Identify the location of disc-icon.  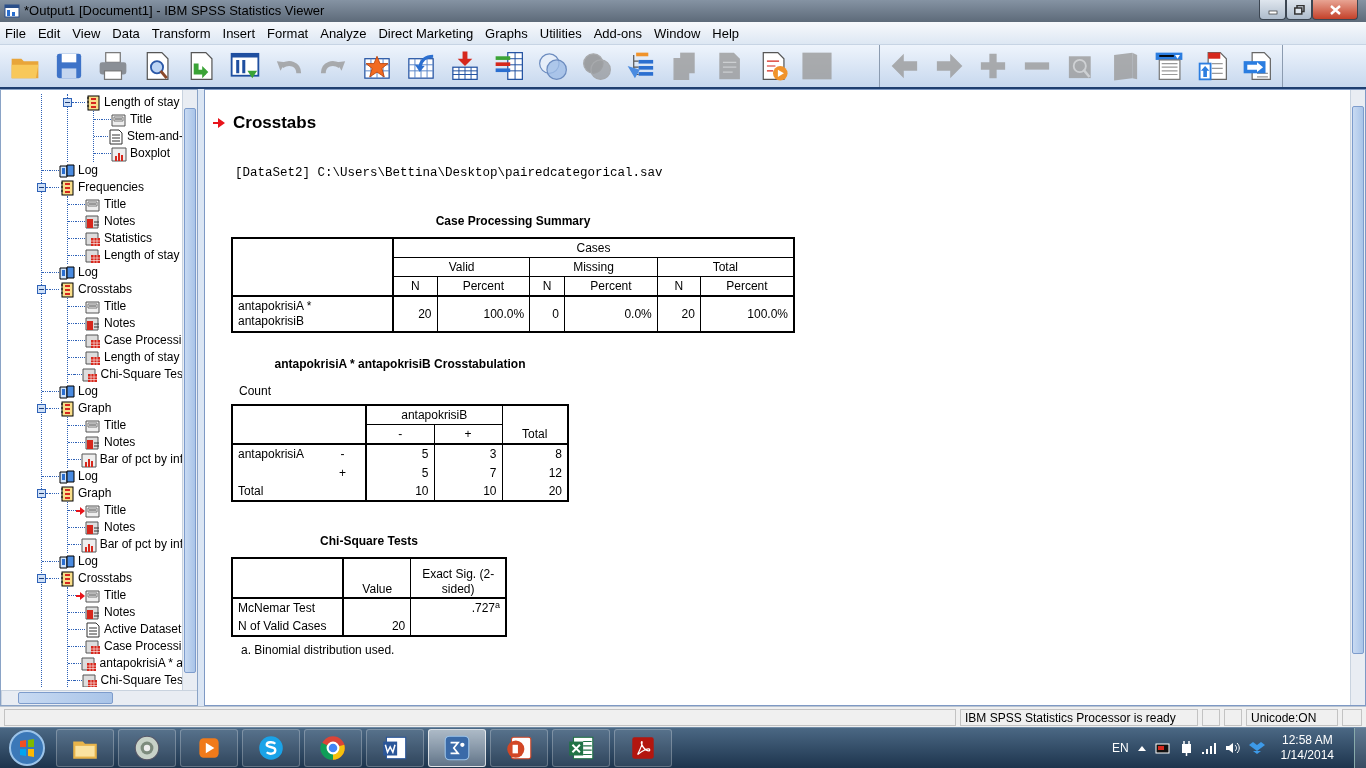
(147, 748).